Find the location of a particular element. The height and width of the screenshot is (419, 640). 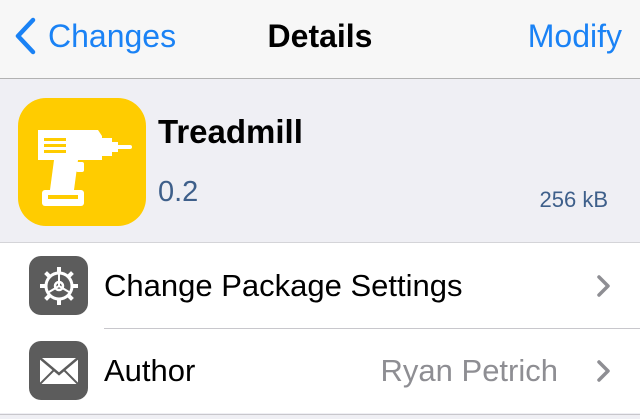

package-version: 0.2 is located at coordinates (178, 192).